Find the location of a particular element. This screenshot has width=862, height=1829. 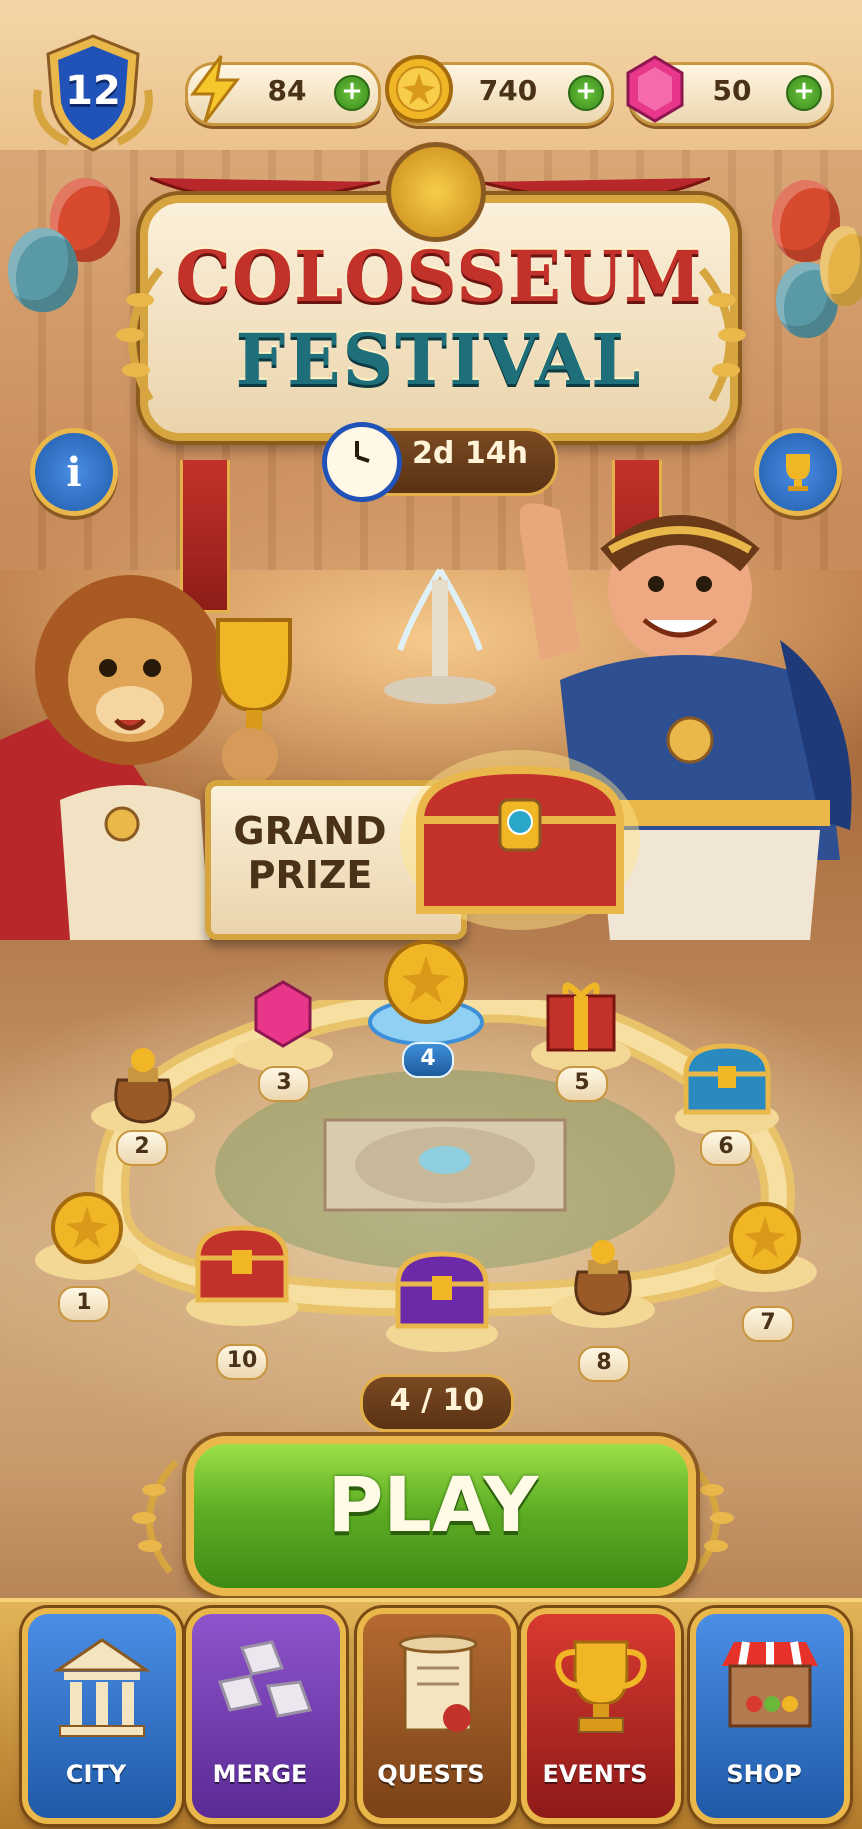

nav-city-label: CITY is located at coordinates (96, 1774).